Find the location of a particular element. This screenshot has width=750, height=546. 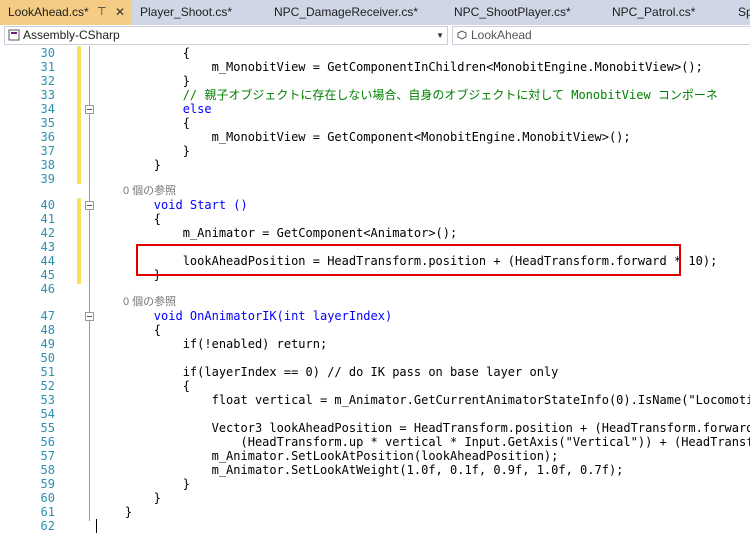

tab-npc-damagereceiver: NPC_DamageReceiver.cs* is located at coordinates (356, 12).